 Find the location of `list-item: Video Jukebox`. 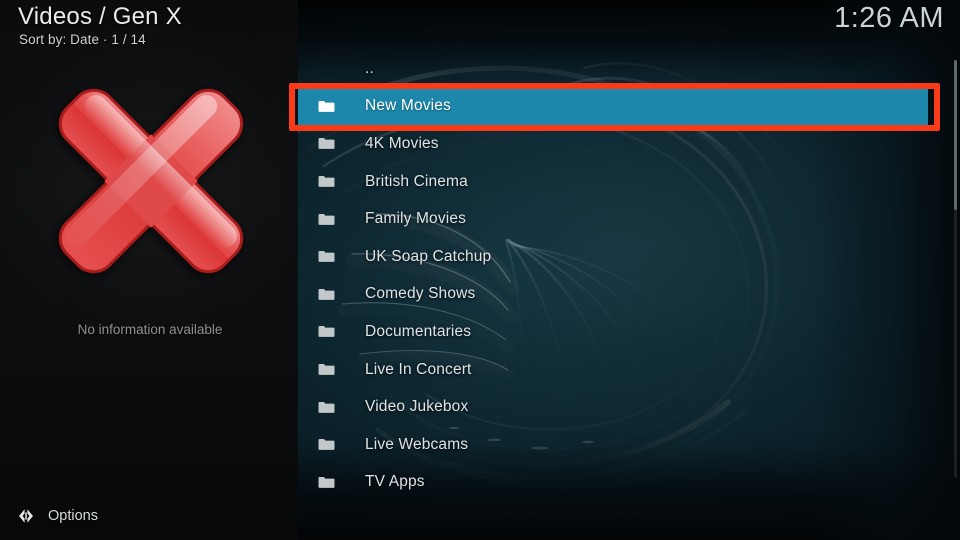

list-item: Video Jukebox is located at coordinates (613, 407).